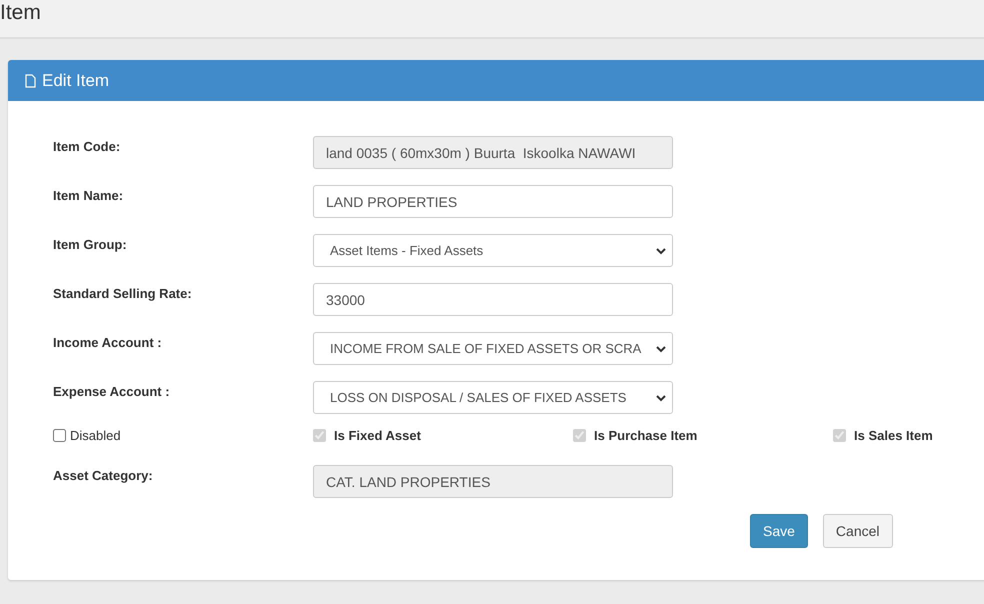 The image size is (984, 604). Describe the element at coordinates (377, 435) in the screenshot. I see `checkbox-label: Is Fixed Asset` at that location.